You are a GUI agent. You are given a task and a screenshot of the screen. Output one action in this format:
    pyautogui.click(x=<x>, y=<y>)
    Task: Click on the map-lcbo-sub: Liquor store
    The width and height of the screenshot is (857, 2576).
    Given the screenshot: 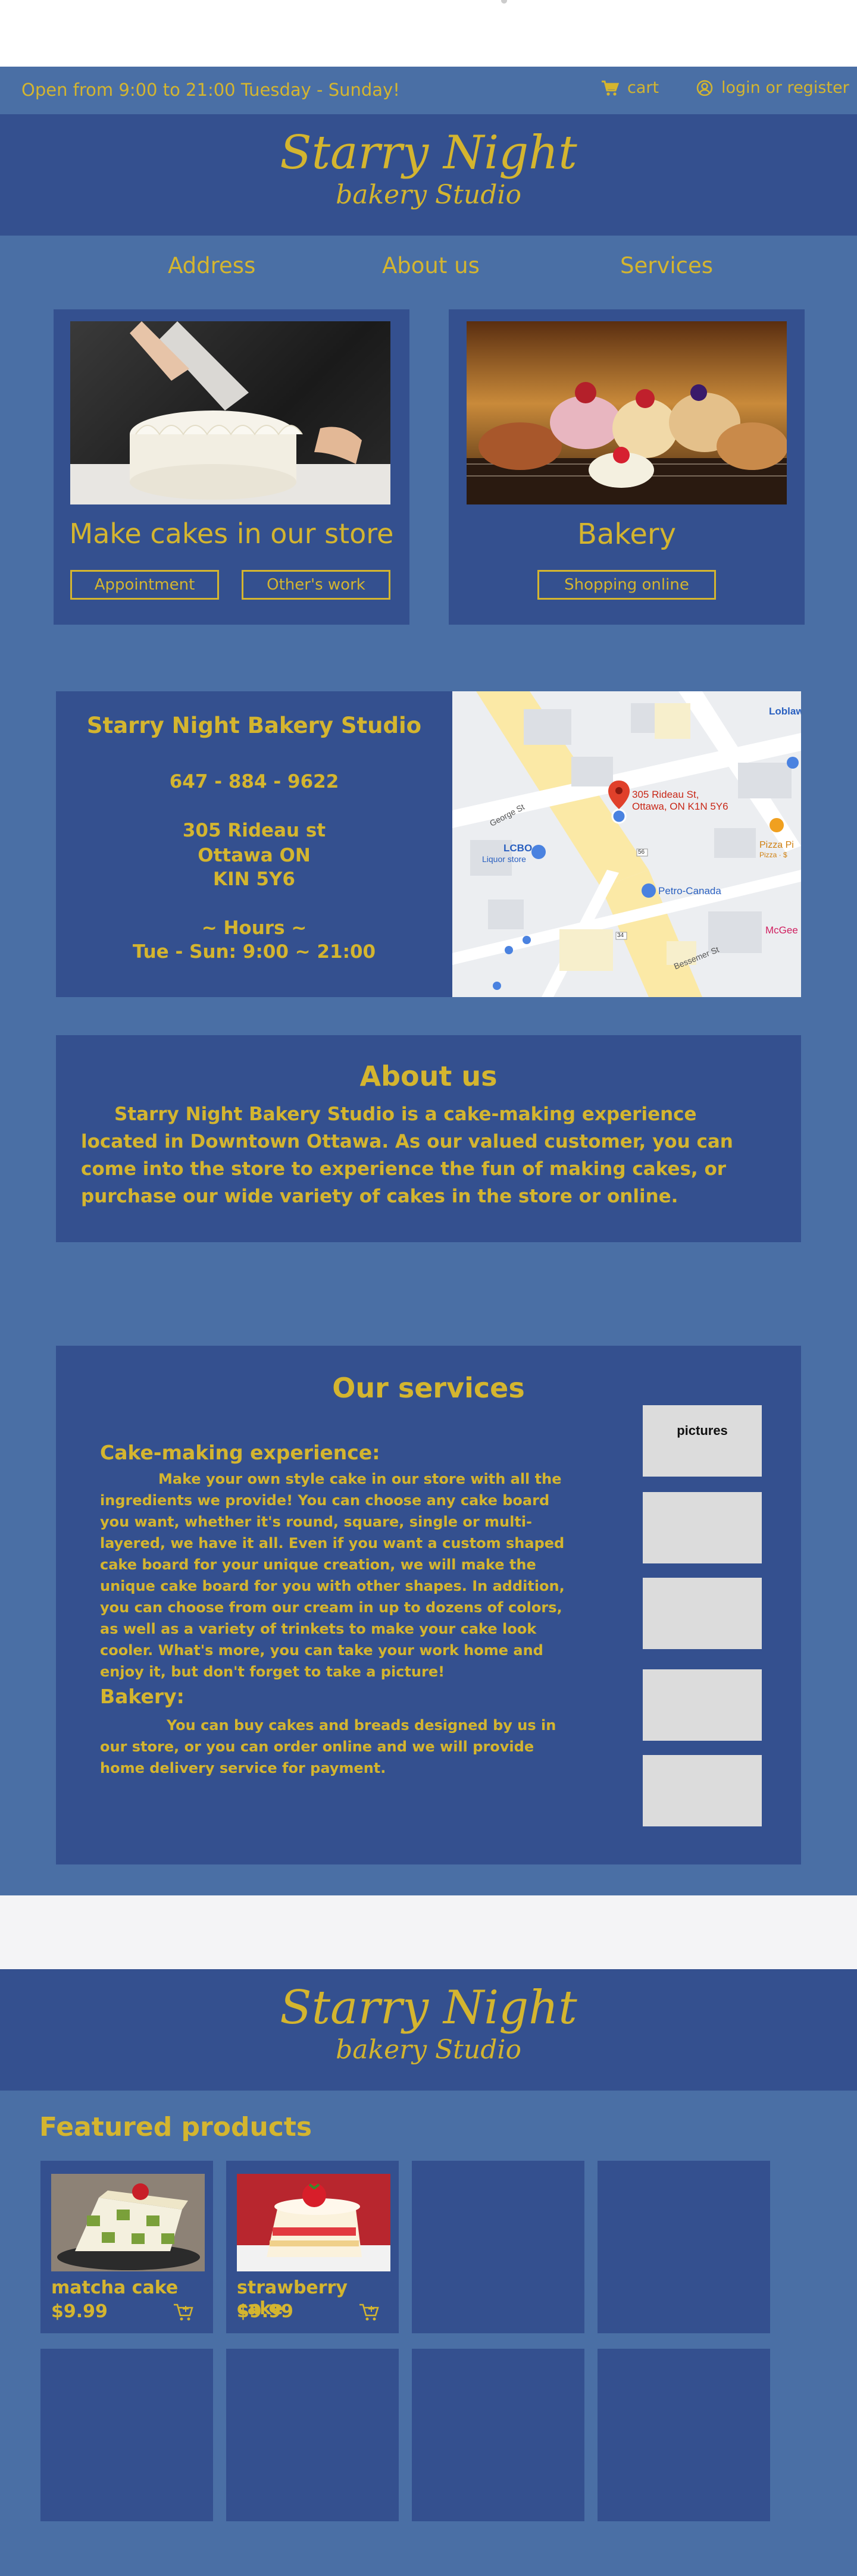 What is the action you would take?
    pyautogui.click(x=504, y=859)
    